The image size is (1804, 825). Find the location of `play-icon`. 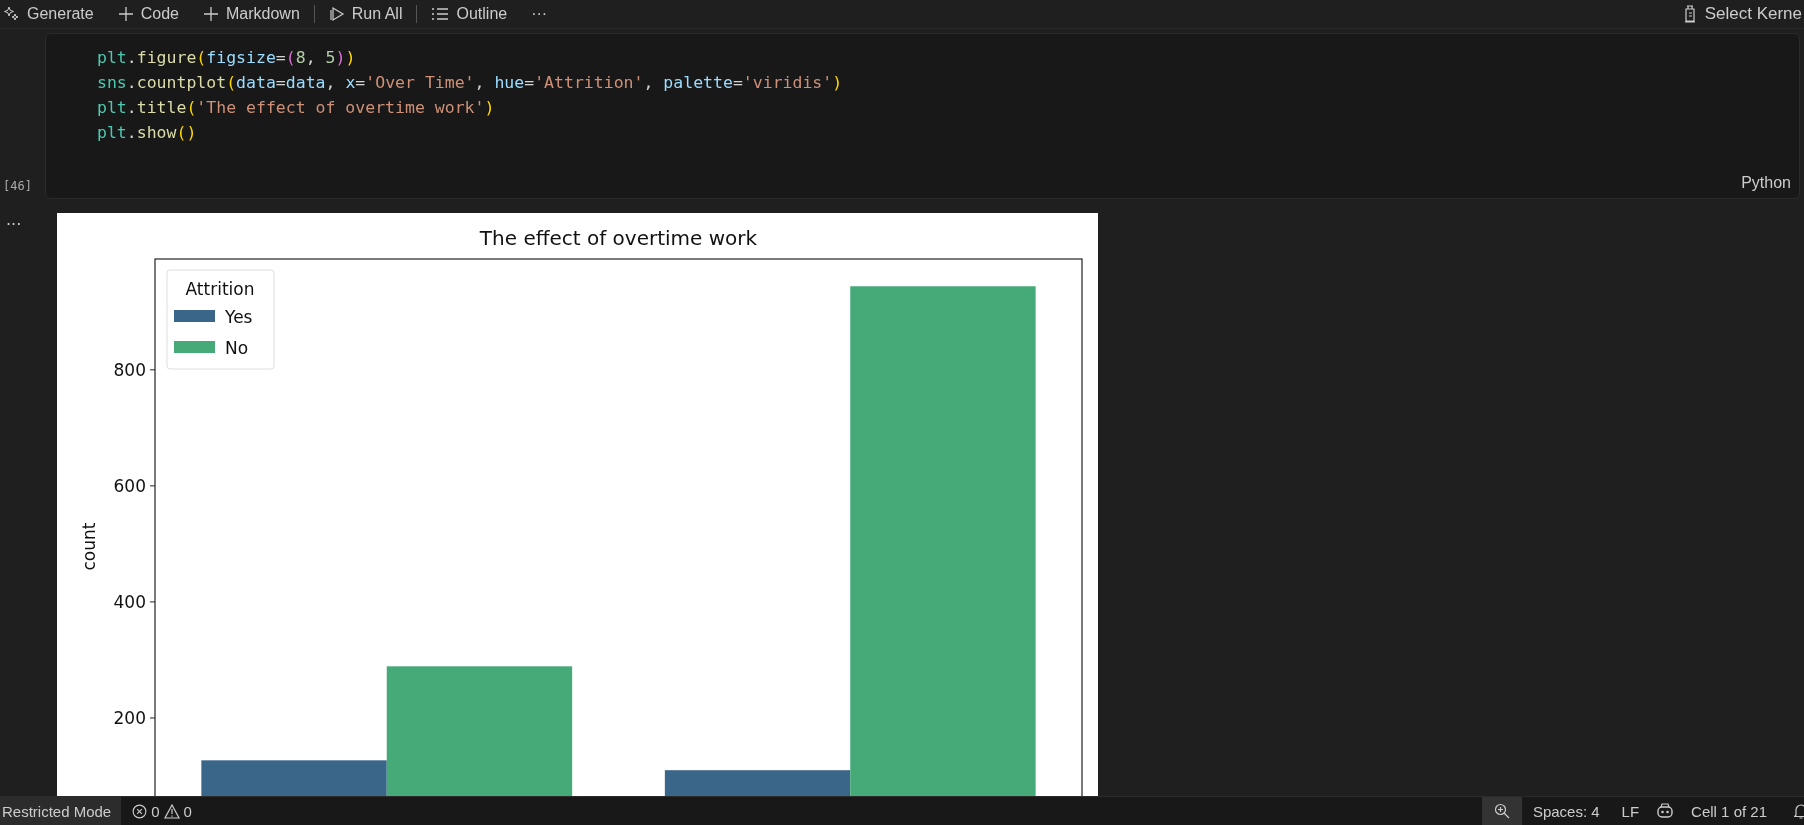

play-icon is located at coordinates (336, 14).